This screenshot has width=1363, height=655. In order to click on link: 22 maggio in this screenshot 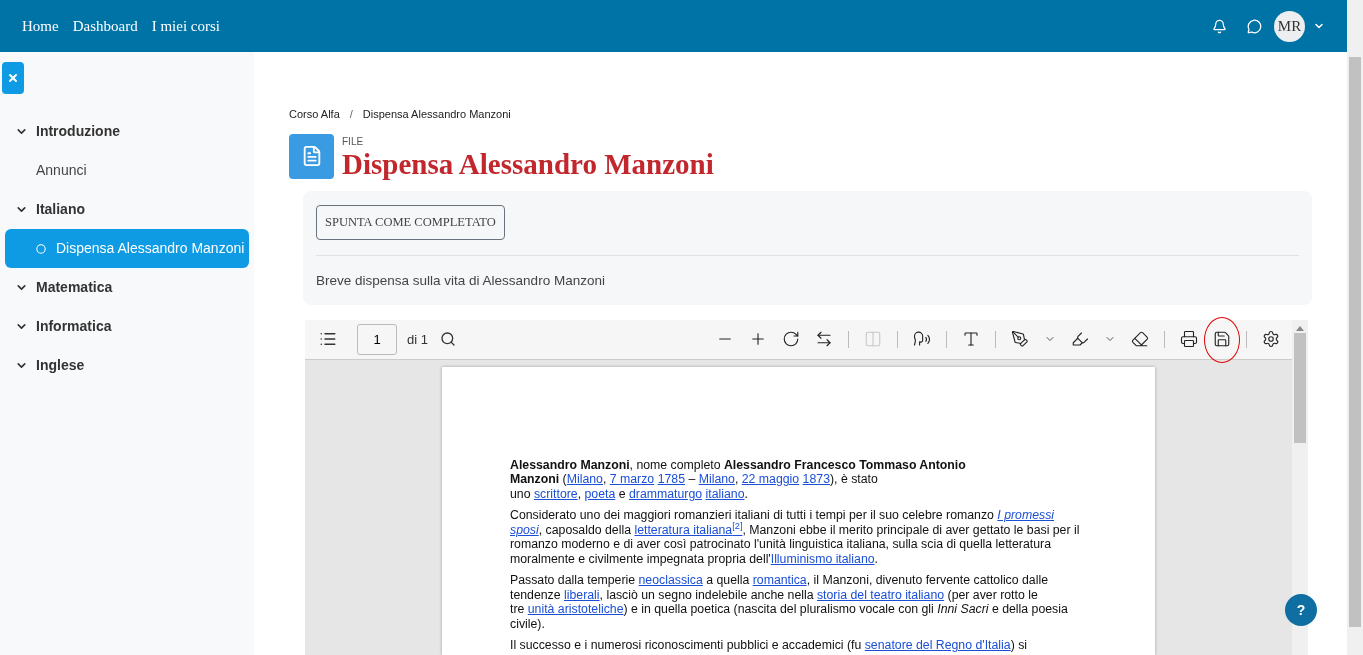, I will do `click(770, 479)`.